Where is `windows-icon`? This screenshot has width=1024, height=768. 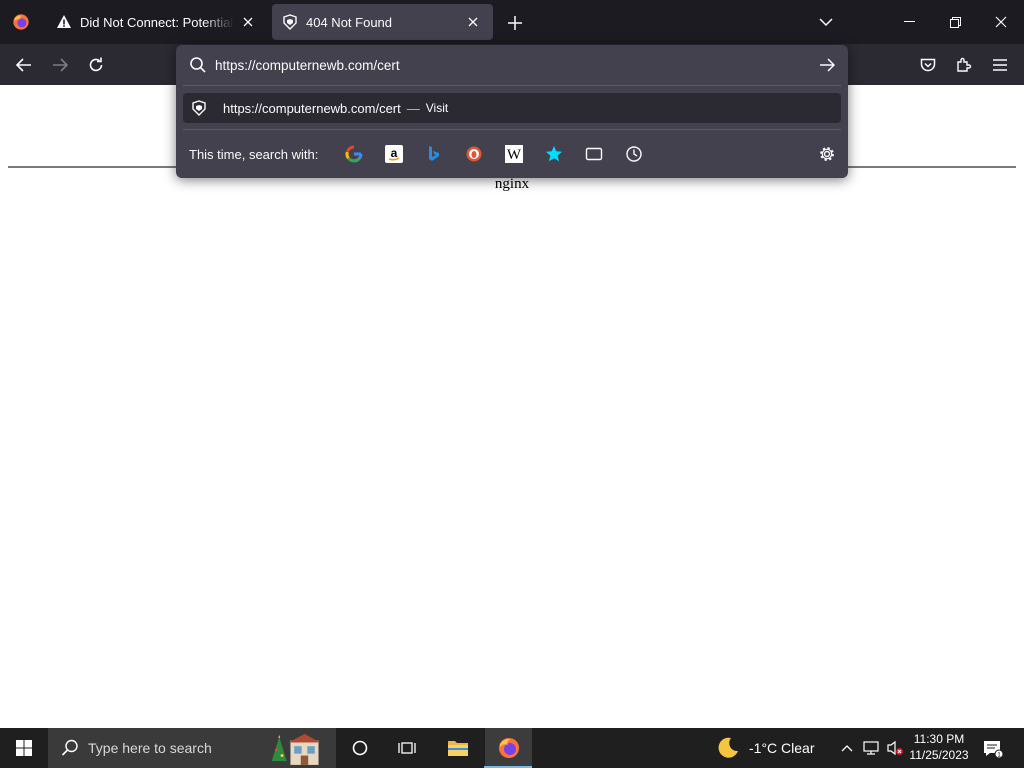
windows-icon is located at coordinates (24, 748).